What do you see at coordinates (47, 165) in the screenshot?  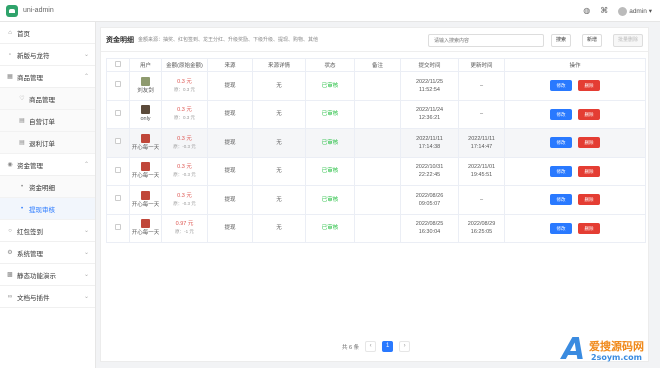 I see `sidebar-item-funds: ◉ 资金管理 ⌃` at bounding box center [47, 165].